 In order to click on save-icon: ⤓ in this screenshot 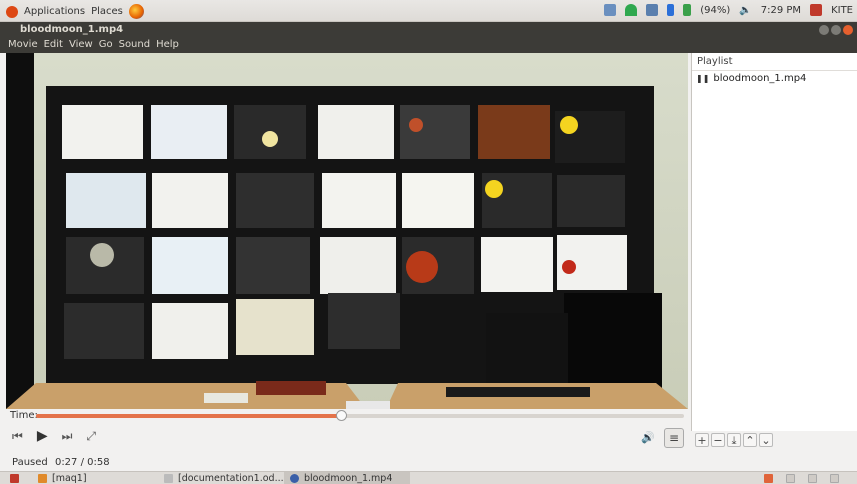, I will do `click(734, 440)`.